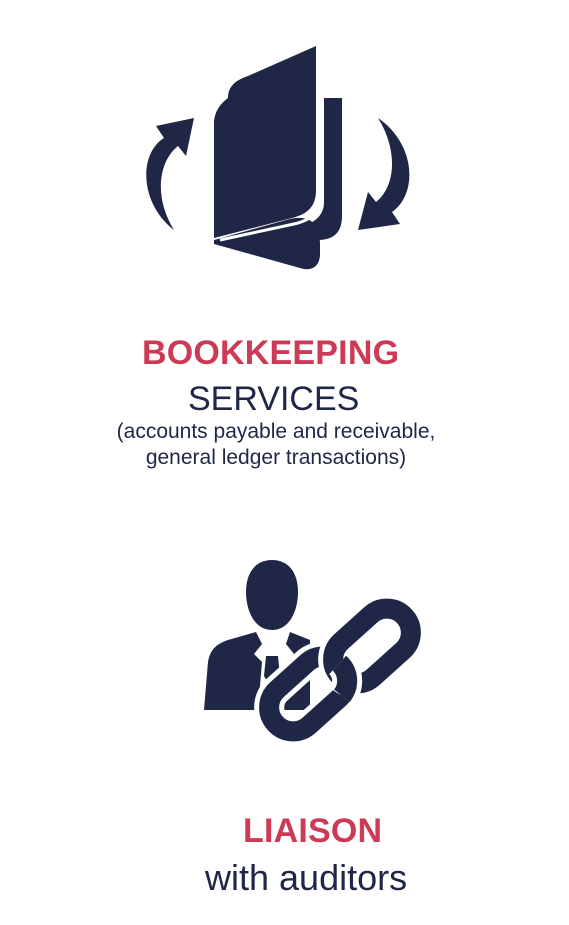  What do you see at coordinates (318, 654) in the screenshot?
I see `person-link-icon` at bounding box center [318, 654].